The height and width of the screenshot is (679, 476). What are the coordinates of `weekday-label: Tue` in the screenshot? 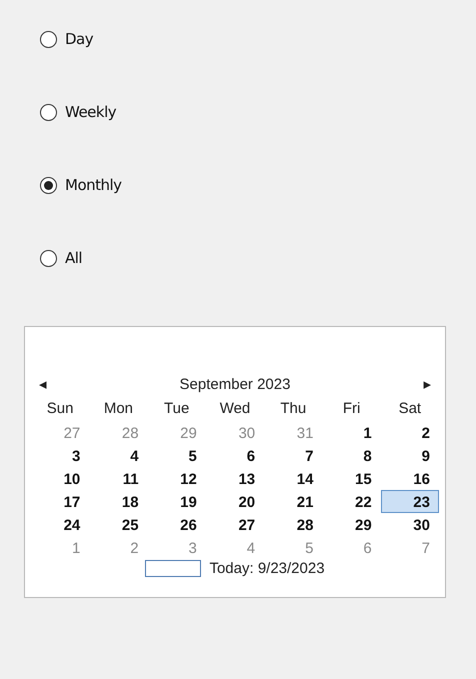 It's located at (176, 409).